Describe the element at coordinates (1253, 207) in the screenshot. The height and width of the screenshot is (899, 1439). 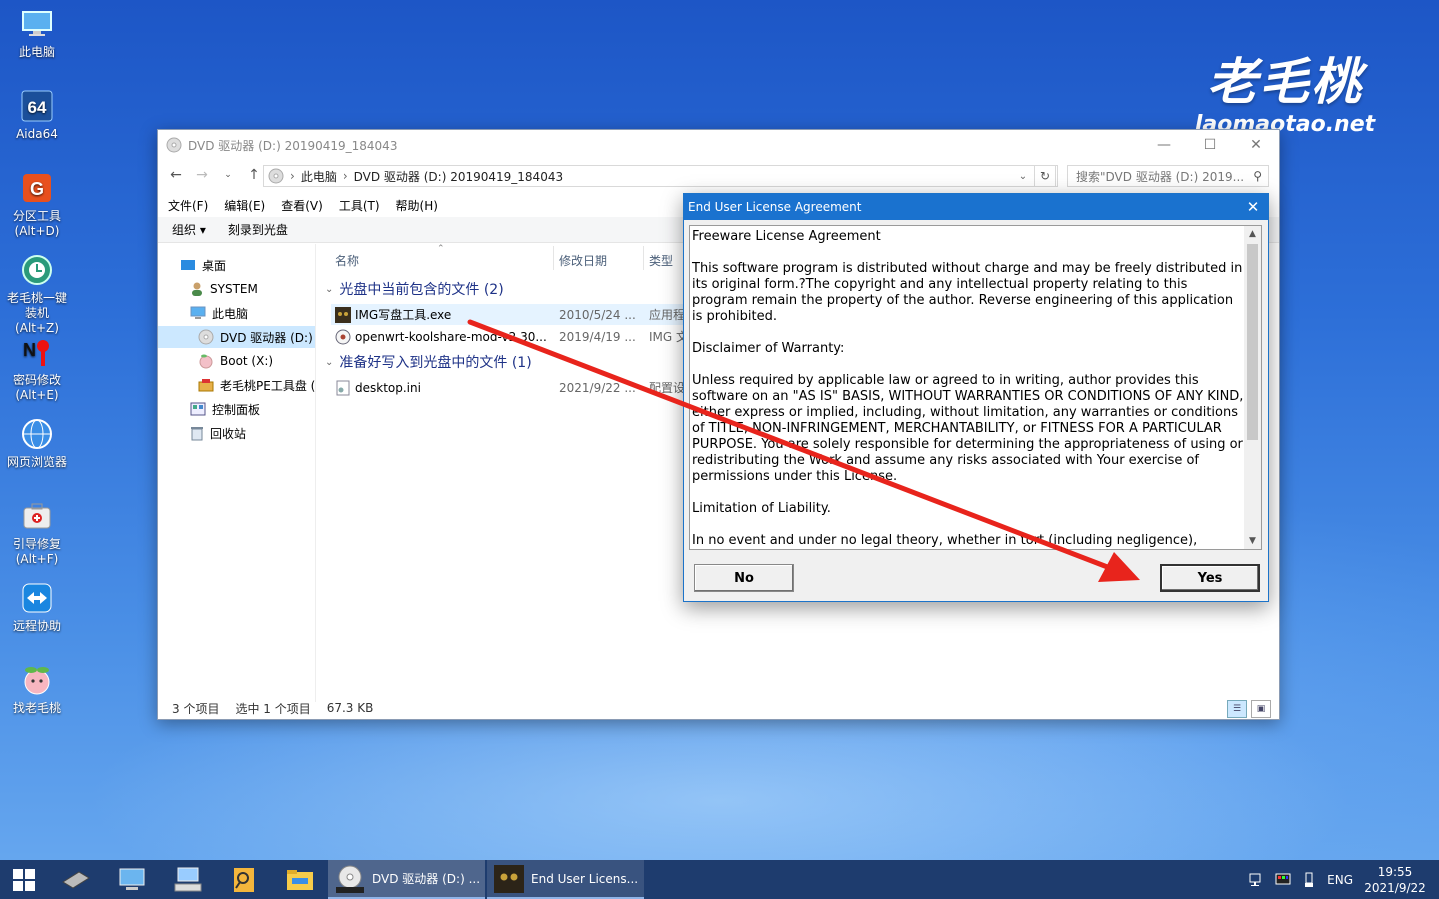
I see `close-icon: ✕` at that location.